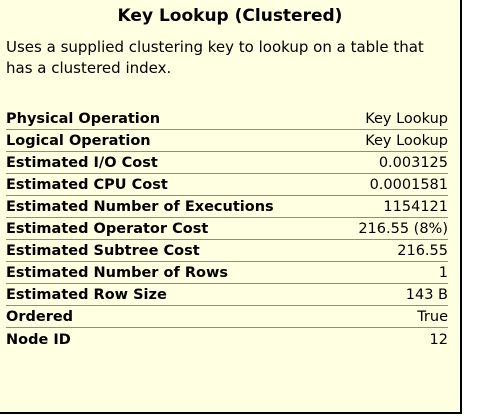 This screenshot has width=504, height=416. I want to click on property-row-logical-operation: Logical Operation Key Lookup, so click(227, 141).